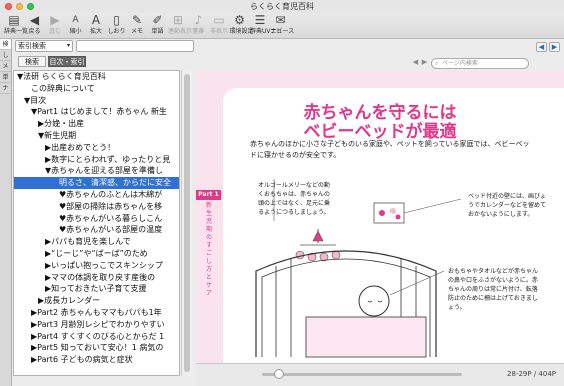 This screenshot has height=386, width=564. Describe the element at coordinates (415, 63) in the screenshot. I see `search-prev-icon: ◀` at that location.